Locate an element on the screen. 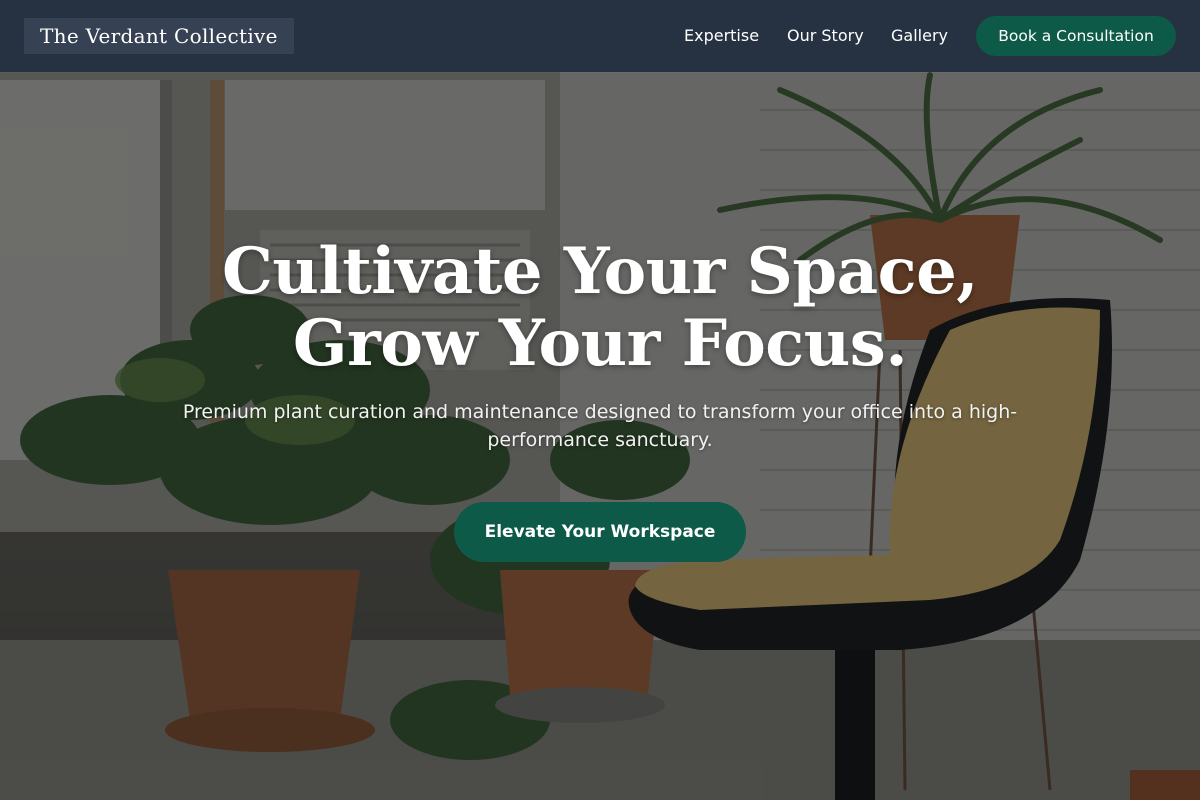  book-consultation-button: Book a Consultation is located at coordinates (1076, 36).